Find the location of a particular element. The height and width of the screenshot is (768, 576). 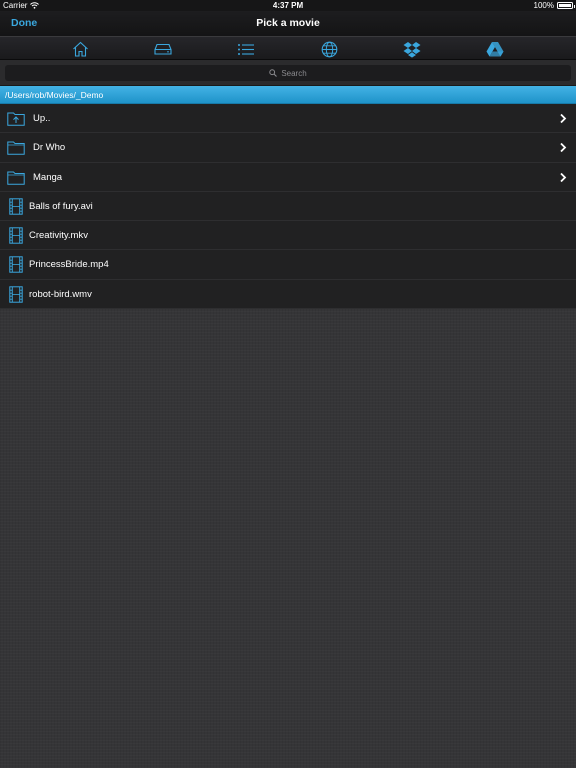

search-bar: Search is located at coordinates (288, 73).